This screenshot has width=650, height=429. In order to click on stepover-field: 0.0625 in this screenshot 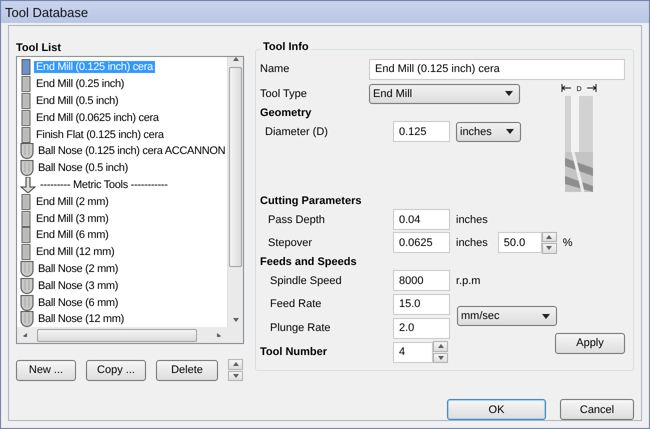, I will do `click(421, 242)`.